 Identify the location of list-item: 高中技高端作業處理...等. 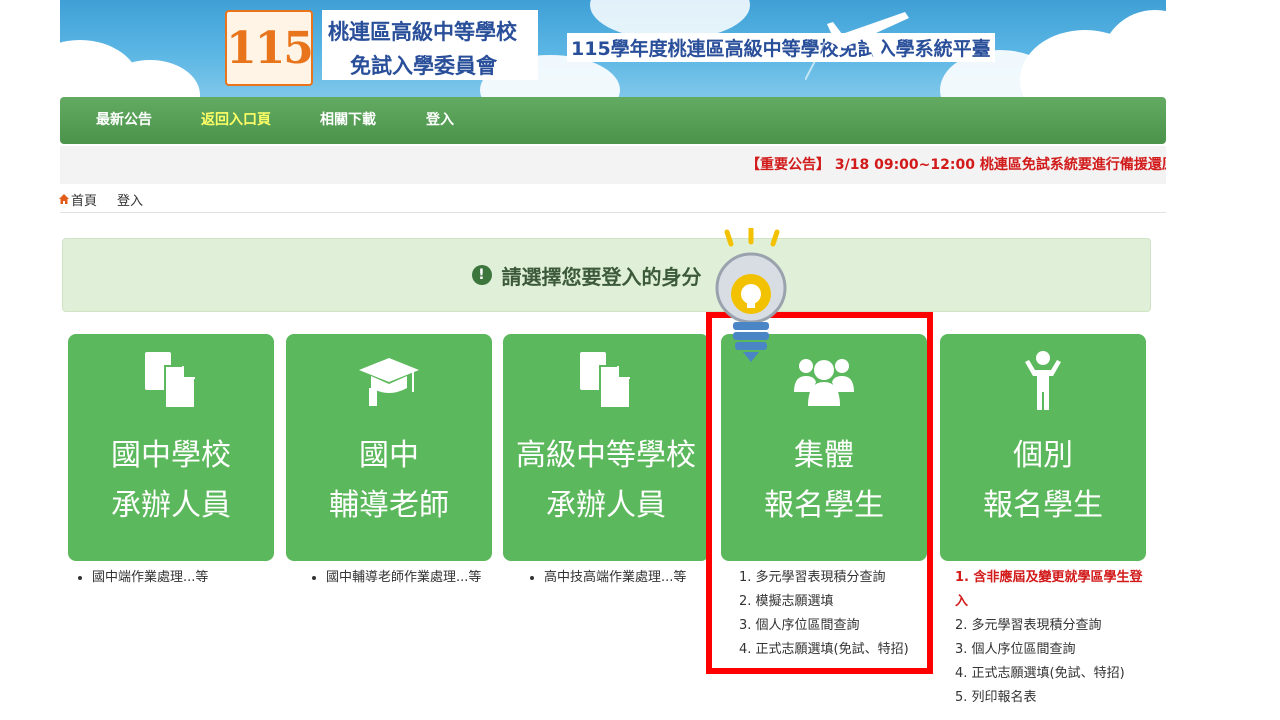
(630, 578).